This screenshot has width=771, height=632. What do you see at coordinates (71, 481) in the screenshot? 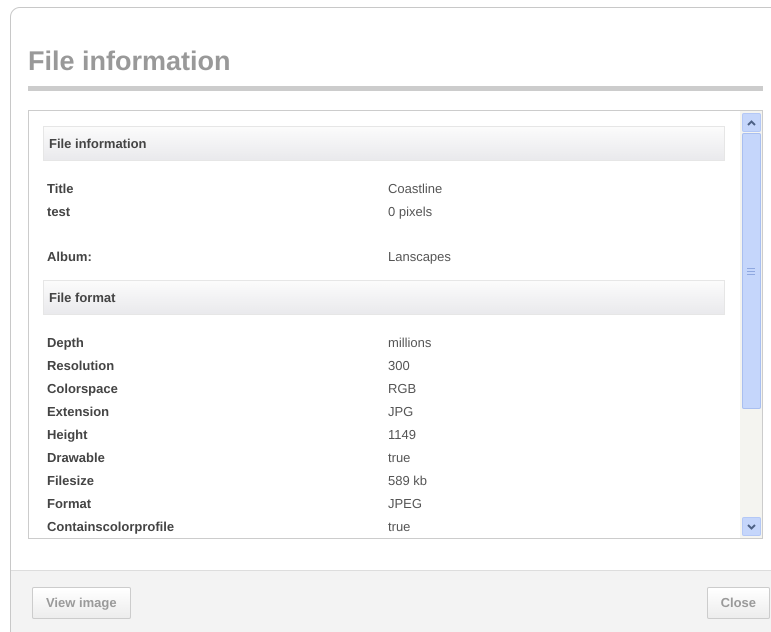
I see `field-label: Filesize` at bounding box center [71, 481].